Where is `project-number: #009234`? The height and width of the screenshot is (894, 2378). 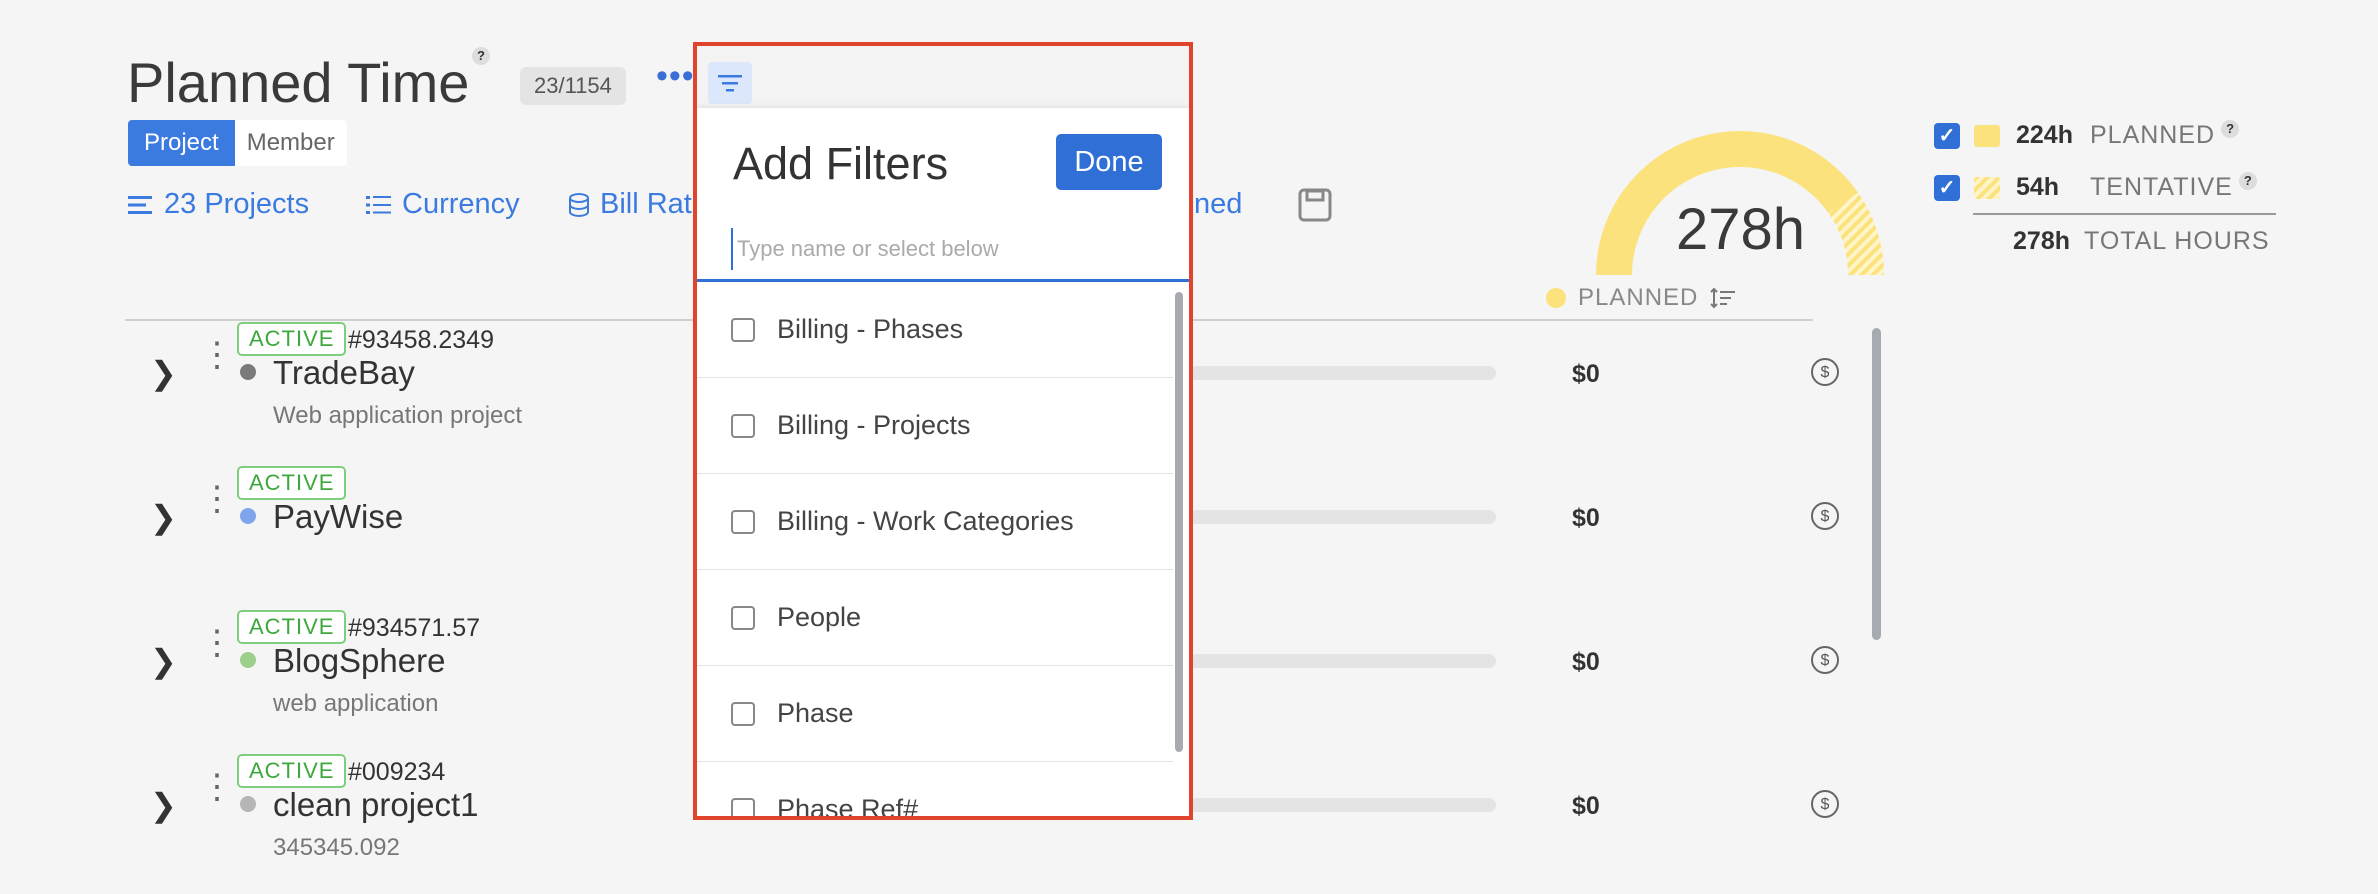 project-number: #009234 is located at coordinates (397, 772).